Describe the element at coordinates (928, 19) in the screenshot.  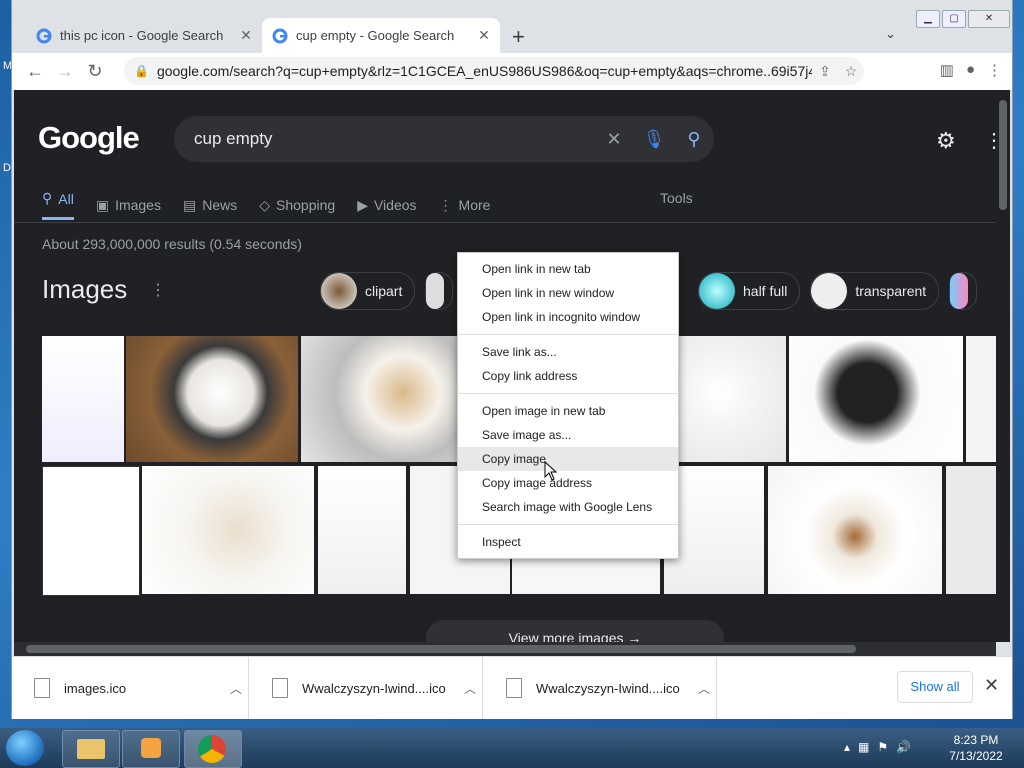
I see `minimize-icon: ▁` at that location.